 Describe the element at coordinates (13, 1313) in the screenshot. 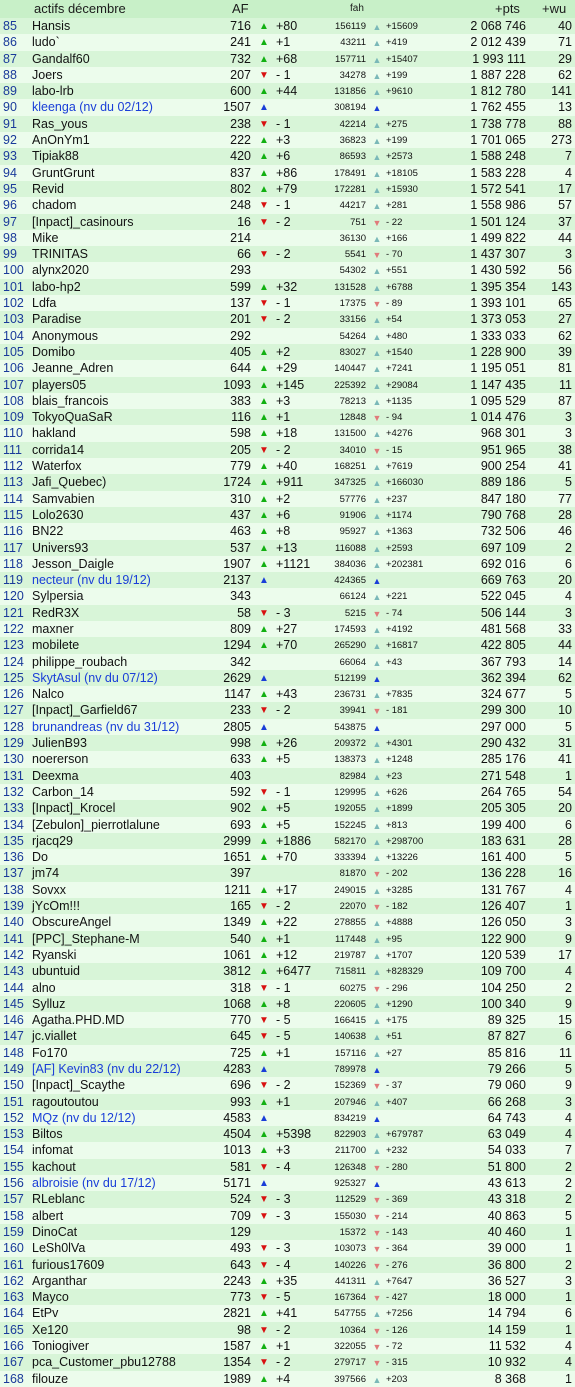

I see `rank-cell: 164` at that location.